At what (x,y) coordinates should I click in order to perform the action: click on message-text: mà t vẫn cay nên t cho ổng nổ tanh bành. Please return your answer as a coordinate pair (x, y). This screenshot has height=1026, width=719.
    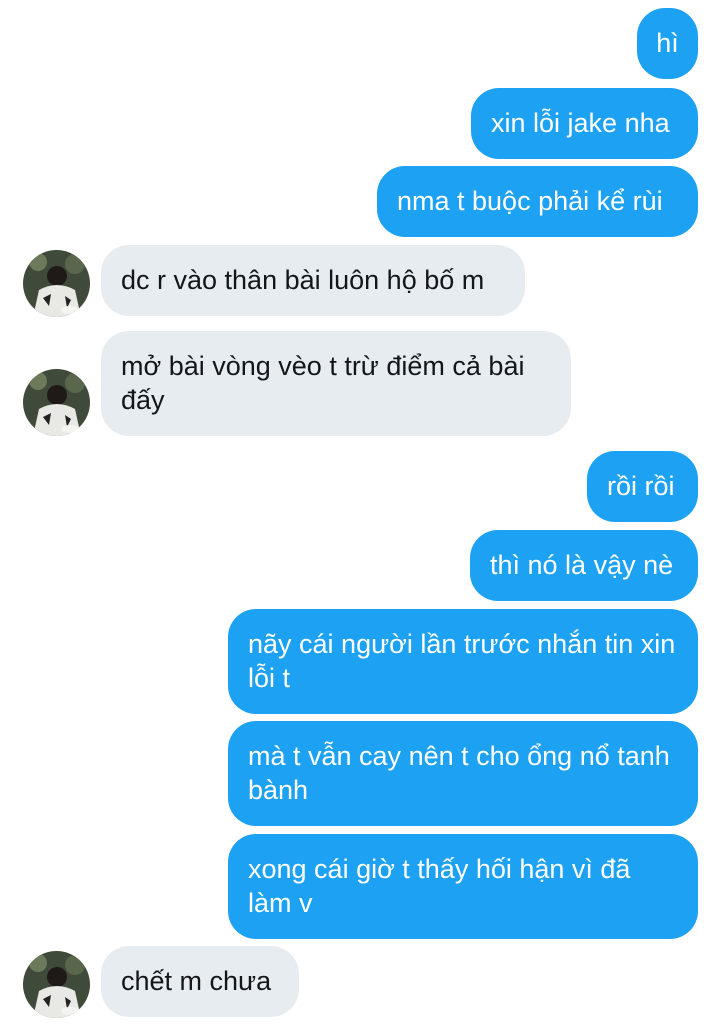
    Looking at the image, I should click on (459, 773).